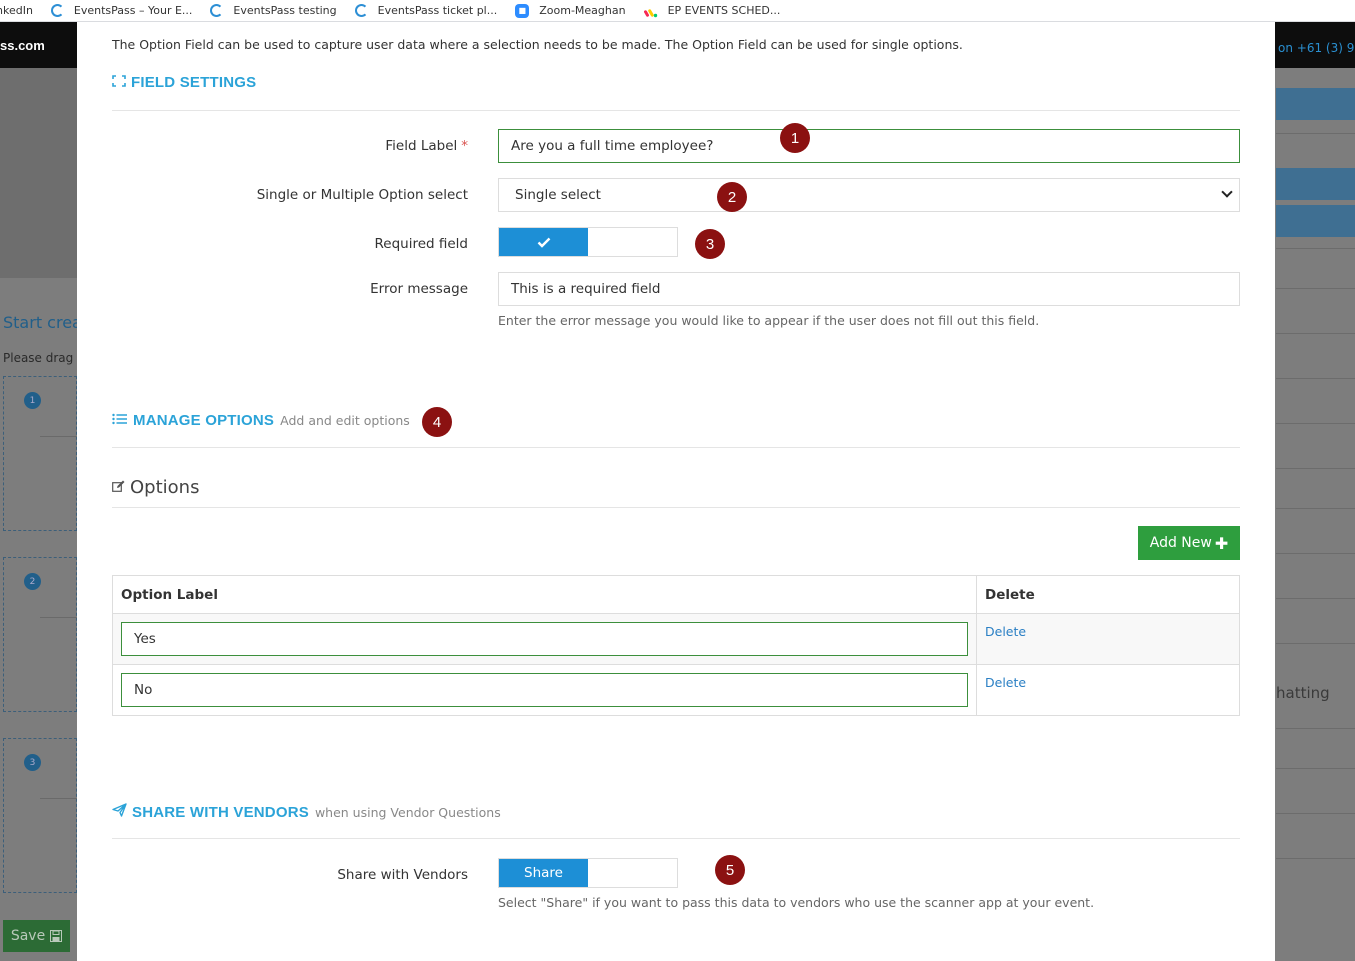  I want to click on share-toggle-on: Share, so click(543, 873).